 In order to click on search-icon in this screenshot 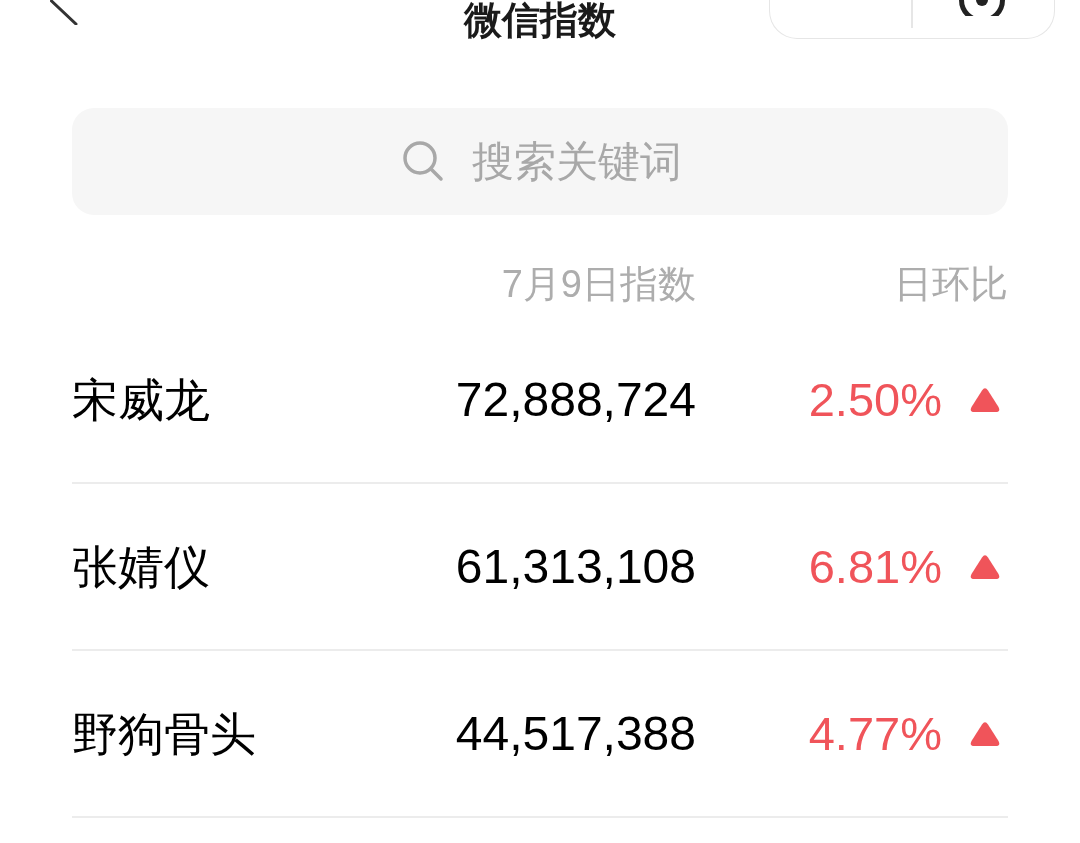, I will do `click(423, 161)`.